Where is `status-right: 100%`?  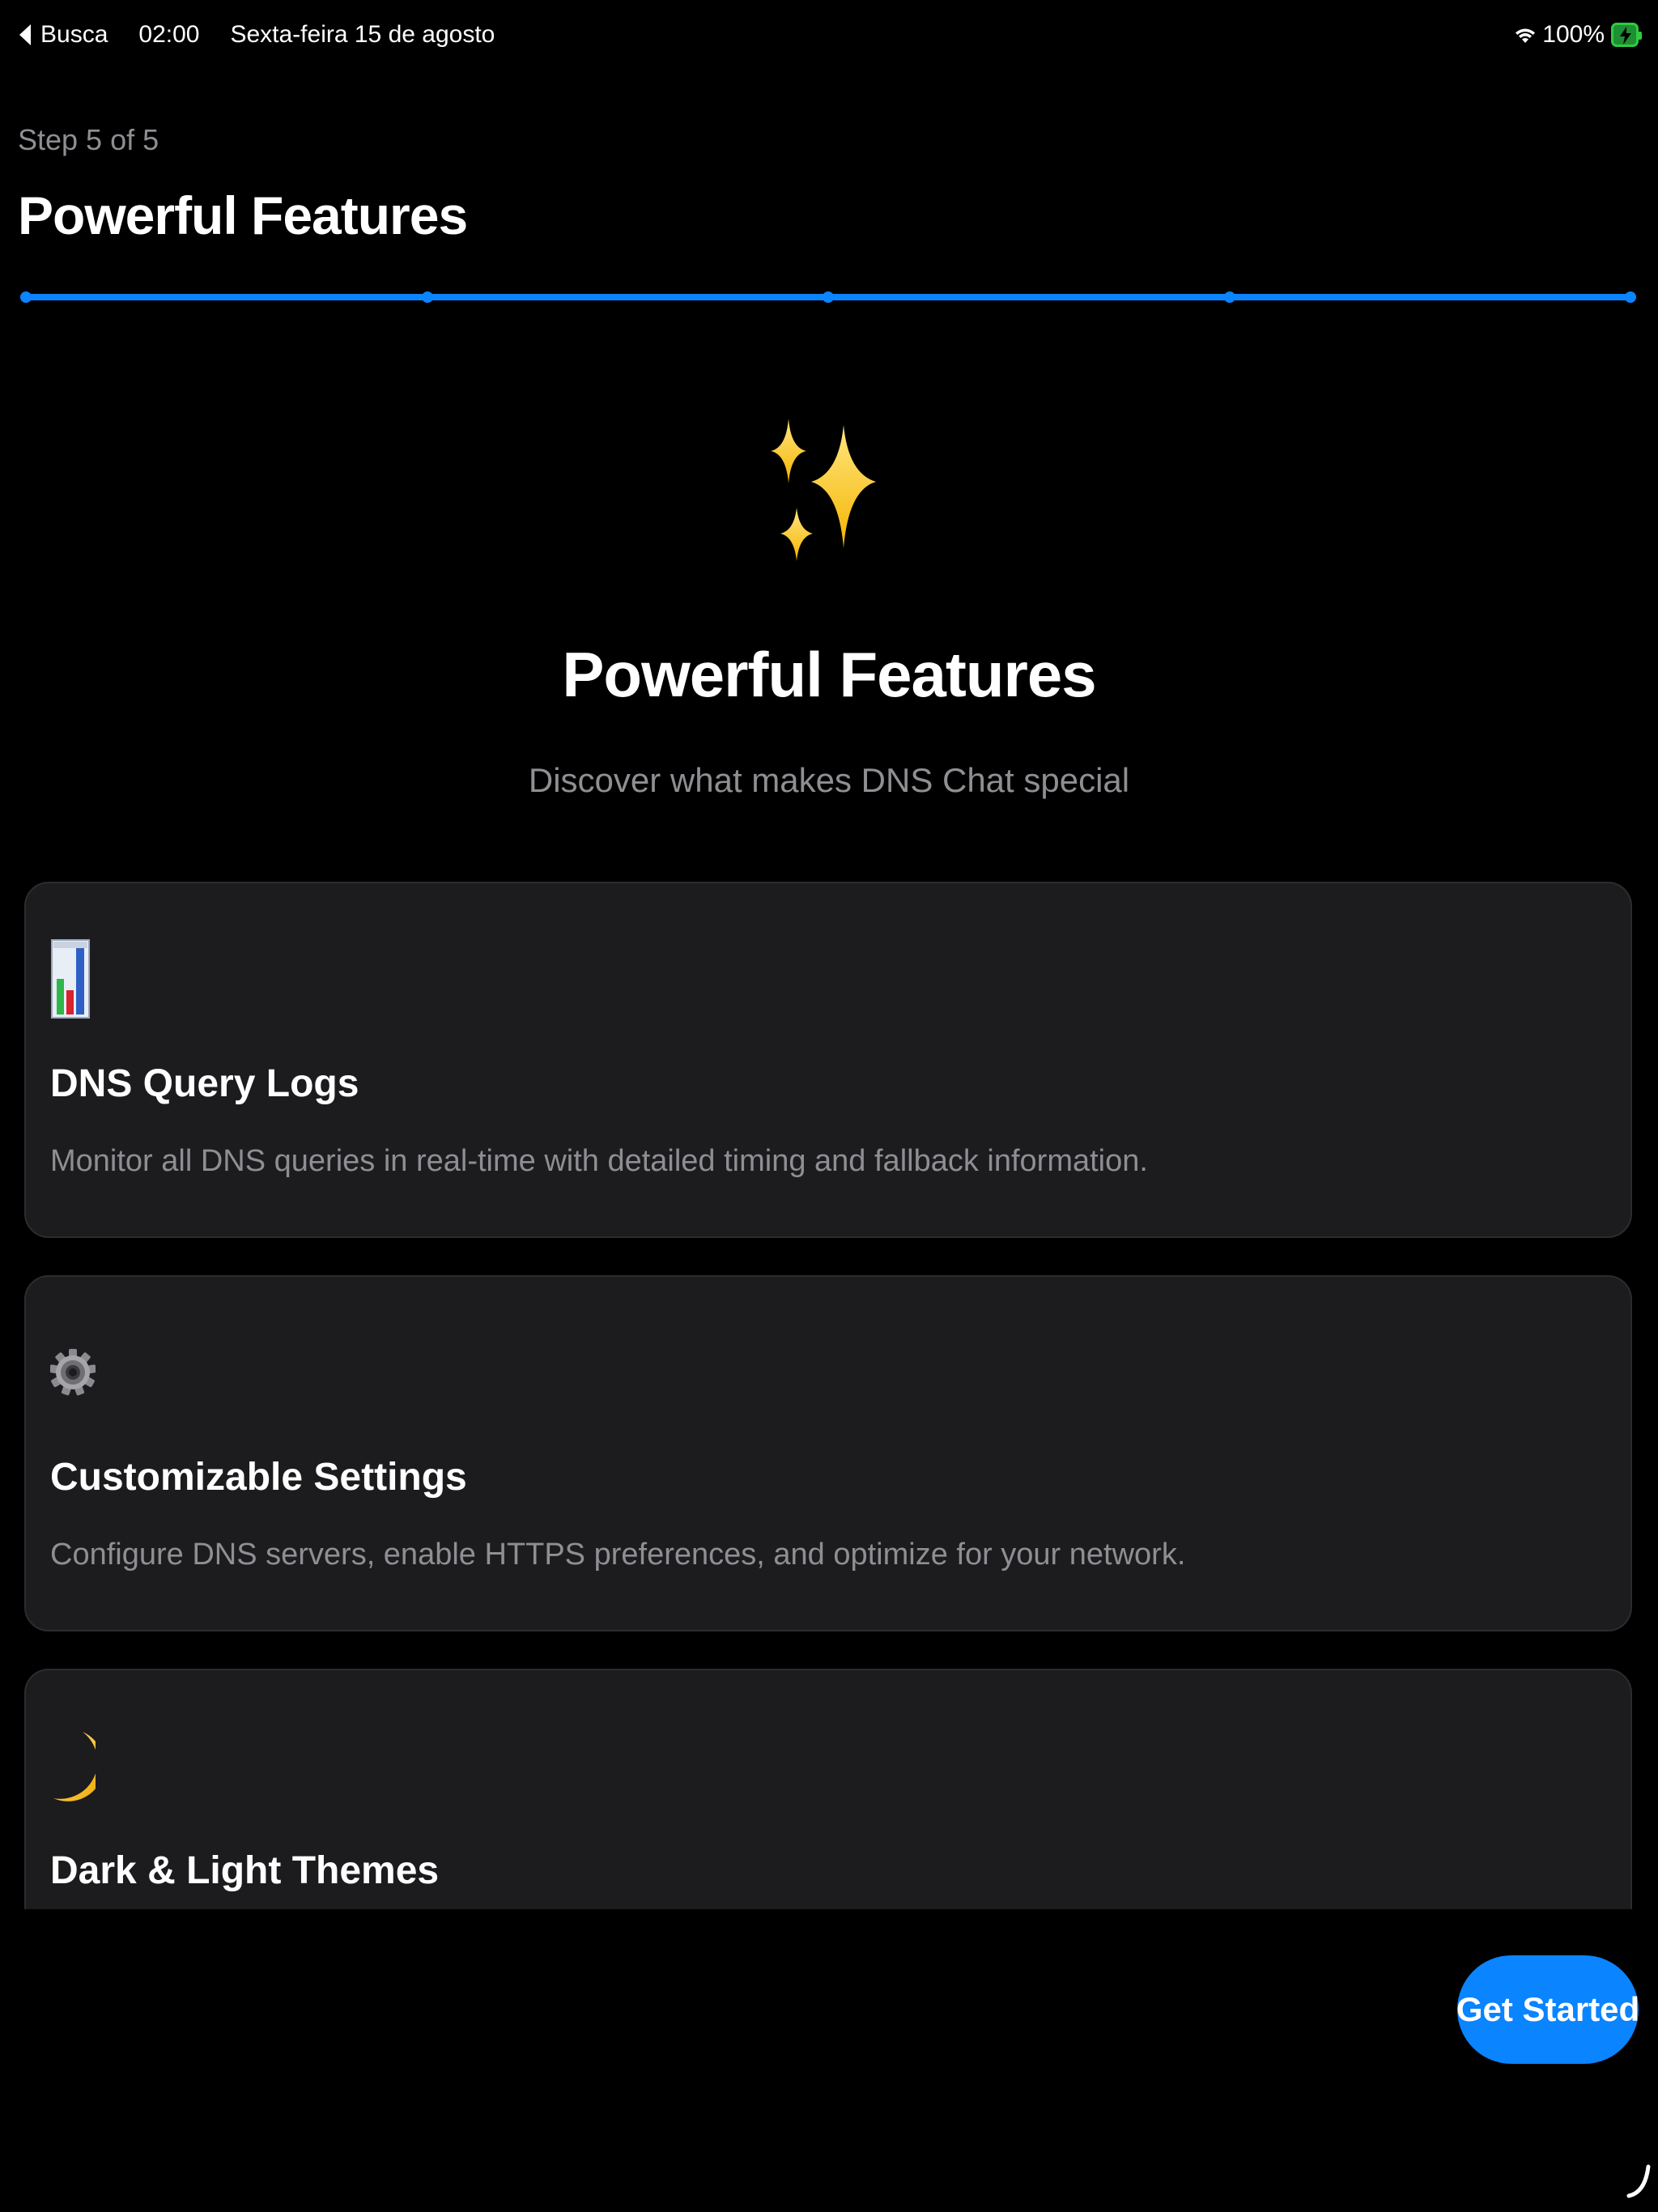
status-right: 100% is located at coordinates (1578, 35).